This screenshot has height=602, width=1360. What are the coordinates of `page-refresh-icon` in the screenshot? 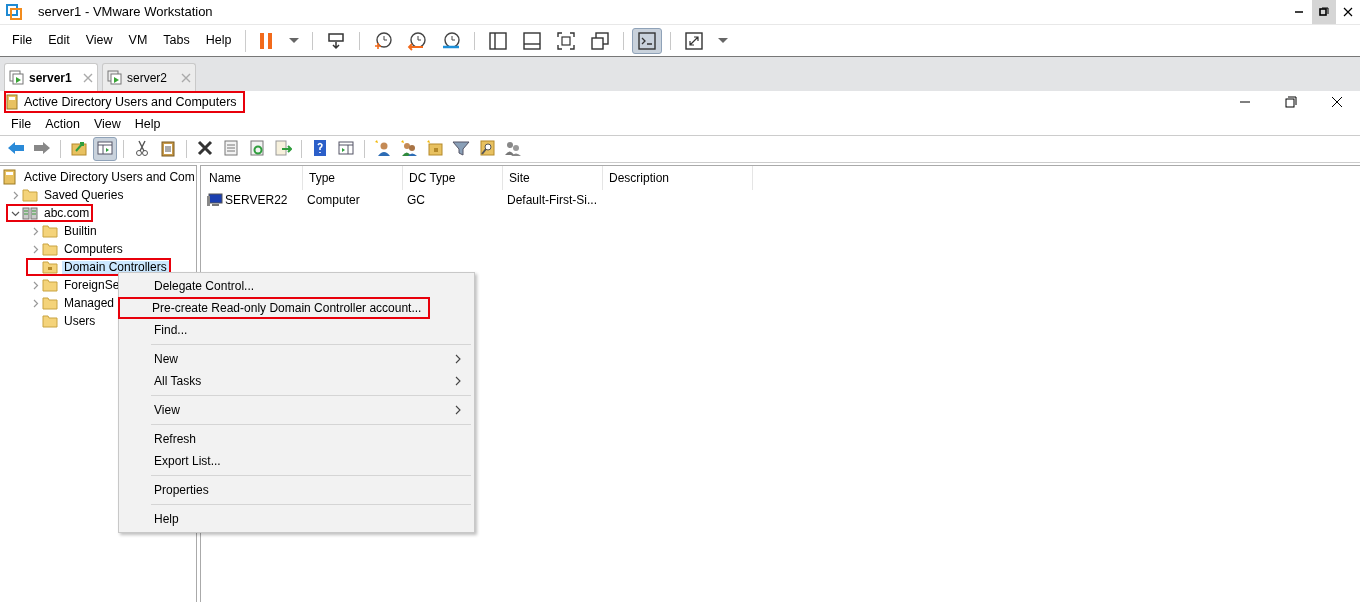 It's located at (257, 149).